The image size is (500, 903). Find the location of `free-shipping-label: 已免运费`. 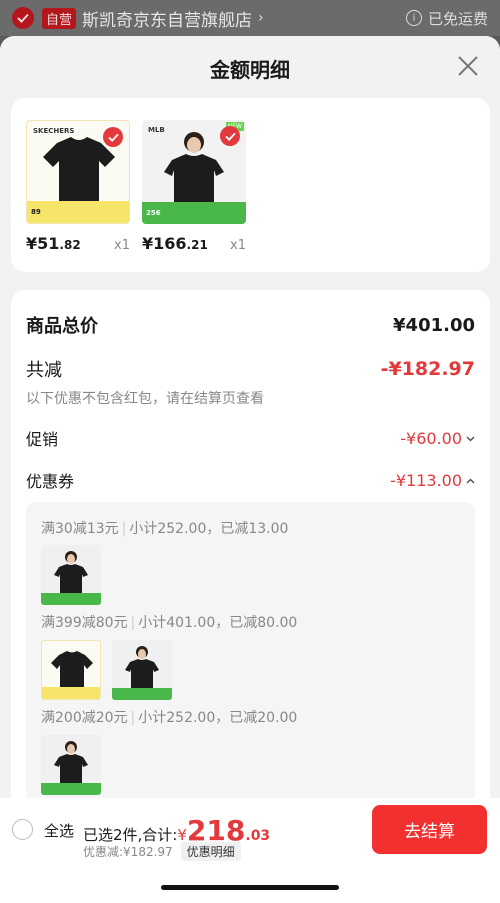

free-shipping-label: 已免运费 is located at coordinates (457, 18).